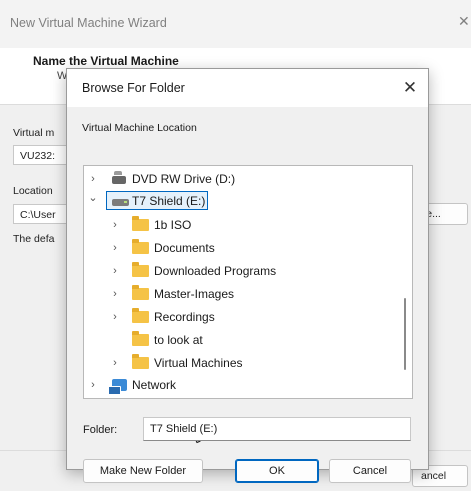 This screenshot has height=491, width=471. I want to click on location-field: C:\User, so click(43, 214).